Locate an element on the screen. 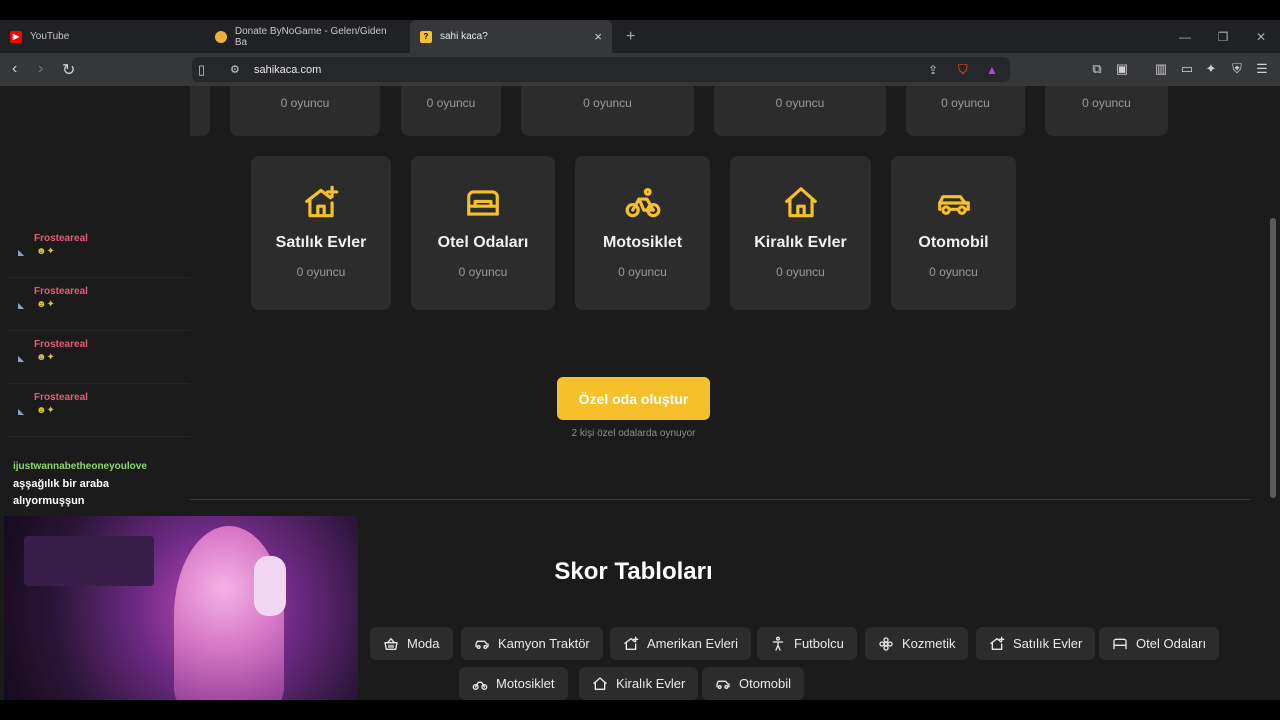 The width and height of the screenshot is (1280, 720). house-icon is located at coordinates (800, 202).